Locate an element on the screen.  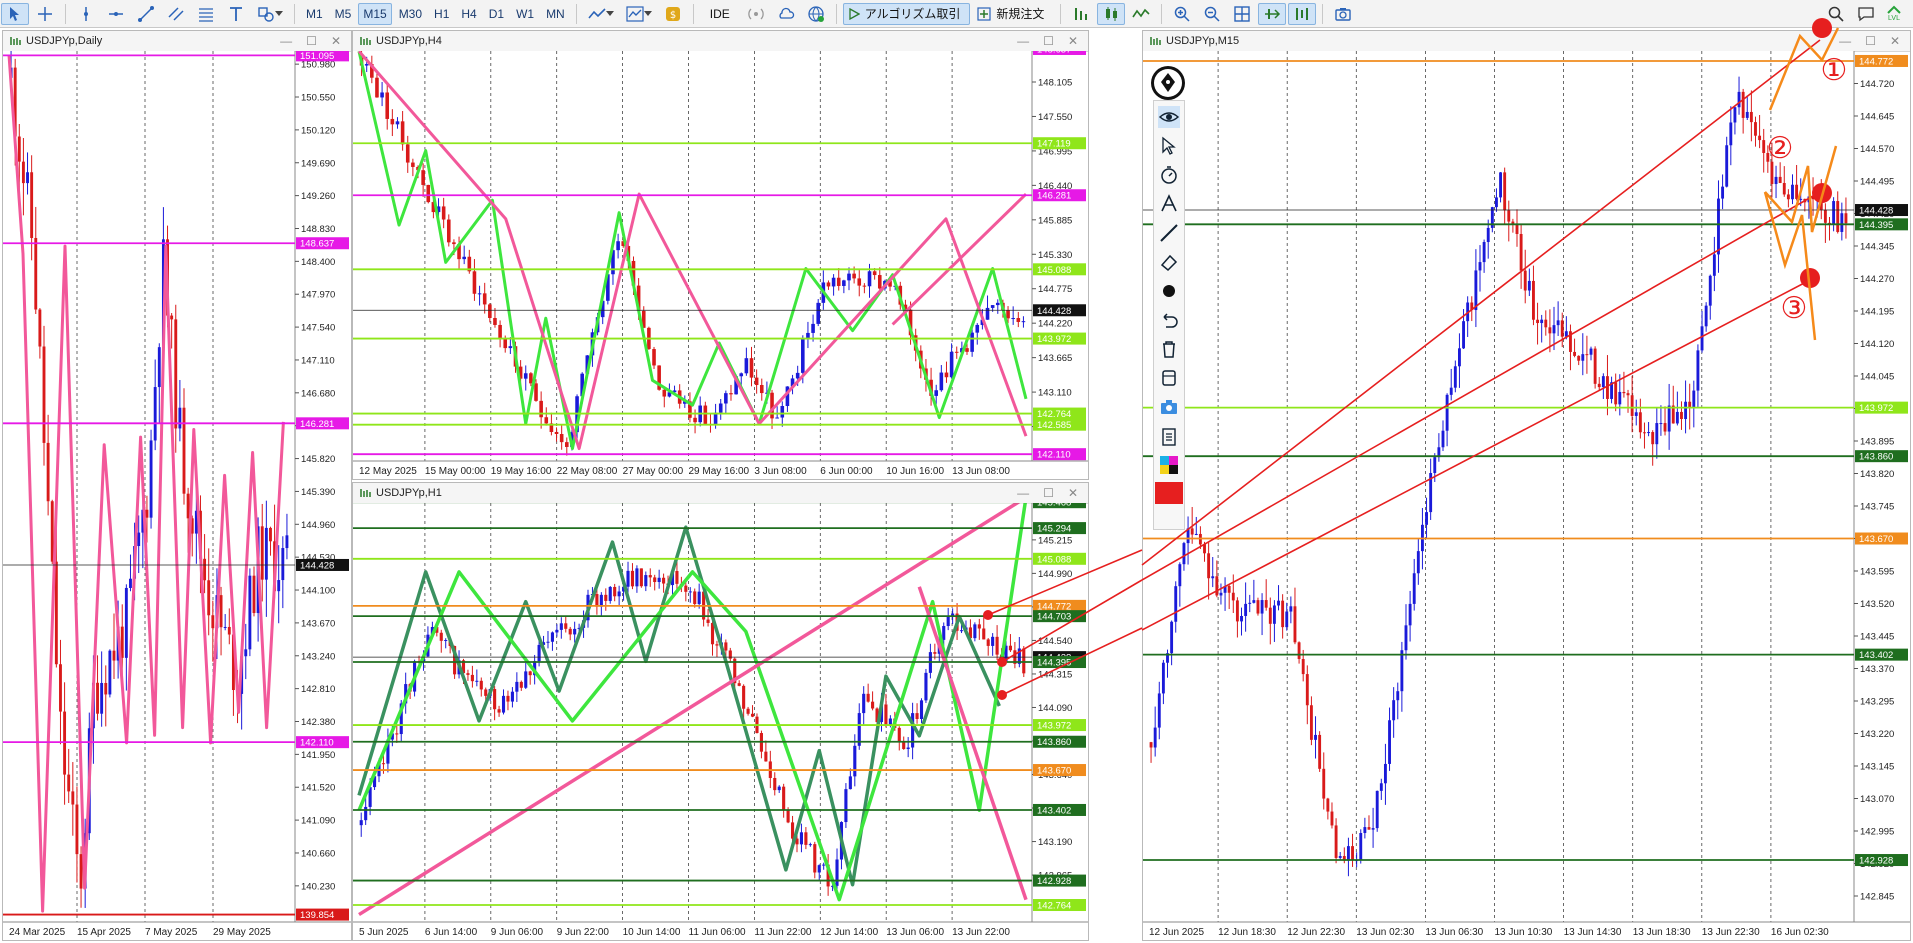
channel-button is located at coordinates (176, 14).